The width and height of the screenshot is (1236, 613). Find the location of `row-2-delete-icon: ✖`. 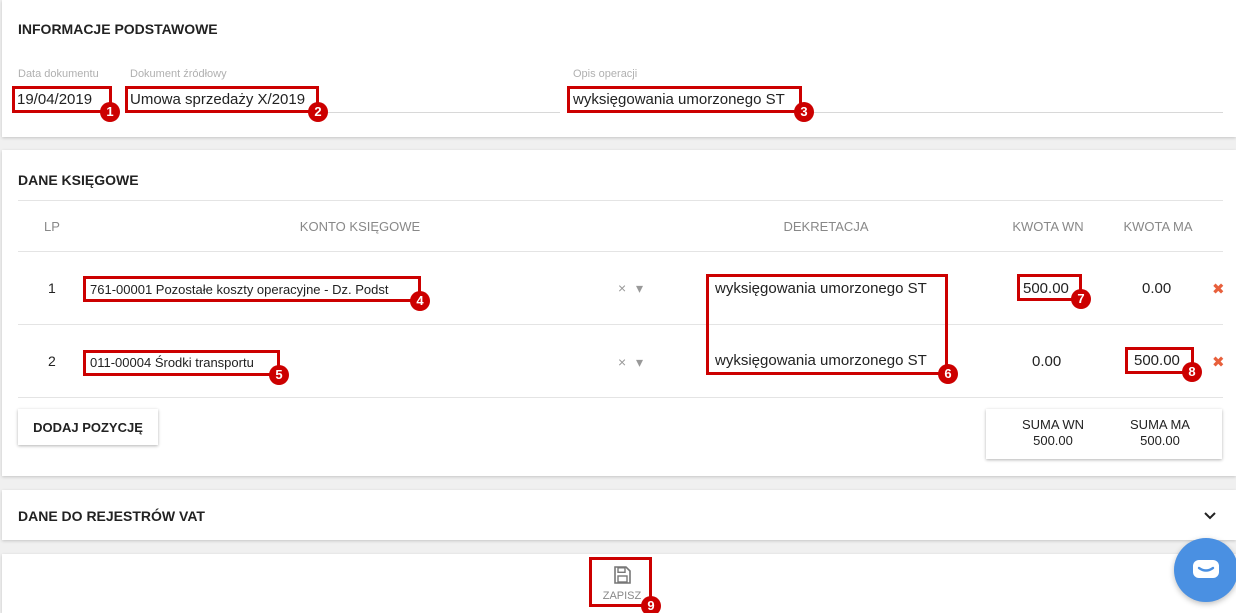

row-2-delete-icon: ✖ is located at coordinates (1218, 362).